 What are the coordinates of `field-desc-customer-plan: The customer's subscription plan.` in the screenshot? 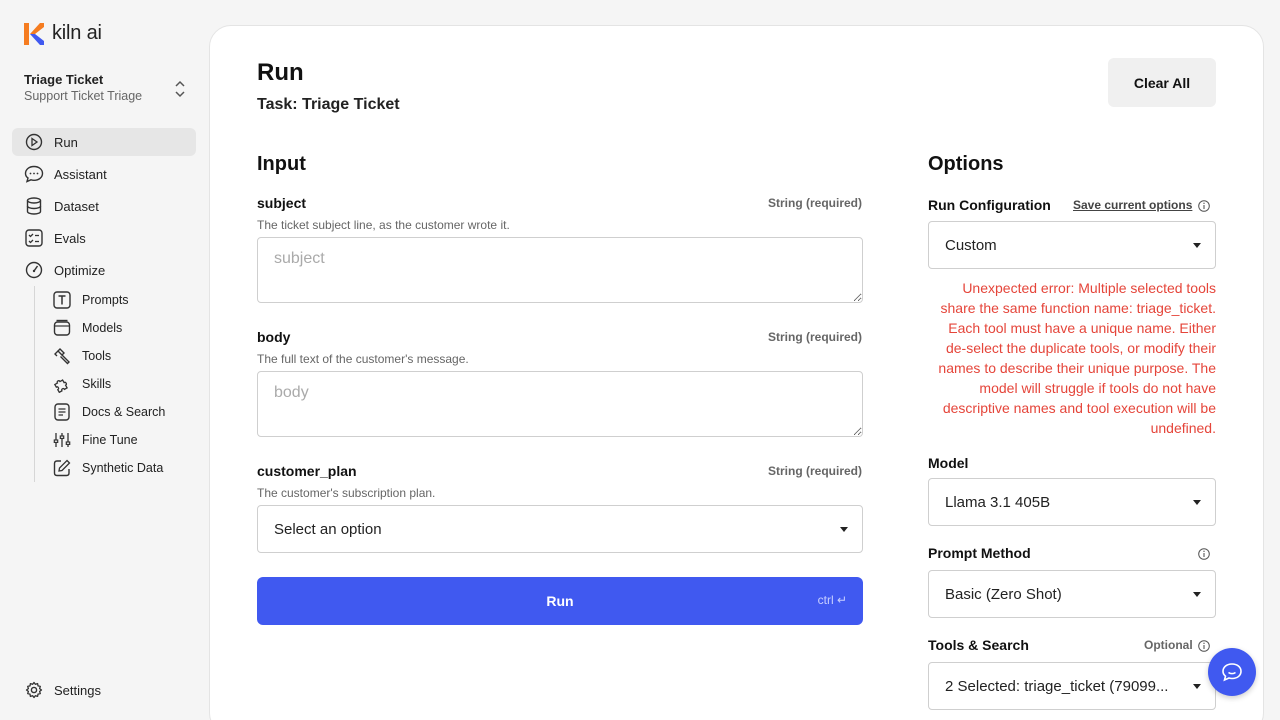 It's located at (346, 493).